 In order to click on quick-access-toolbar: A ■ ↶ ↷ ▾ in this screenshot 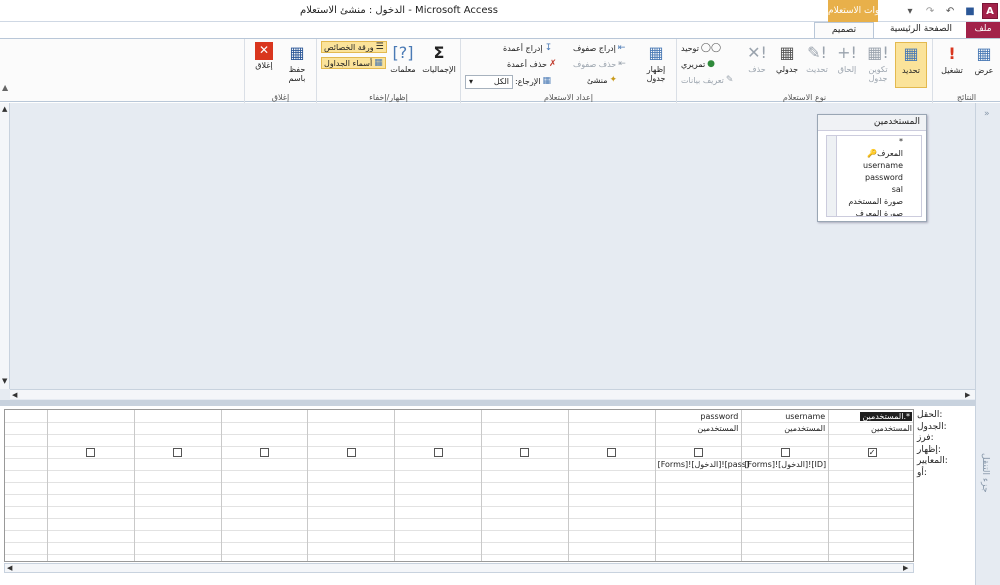, I will do `click(951, 11)`.